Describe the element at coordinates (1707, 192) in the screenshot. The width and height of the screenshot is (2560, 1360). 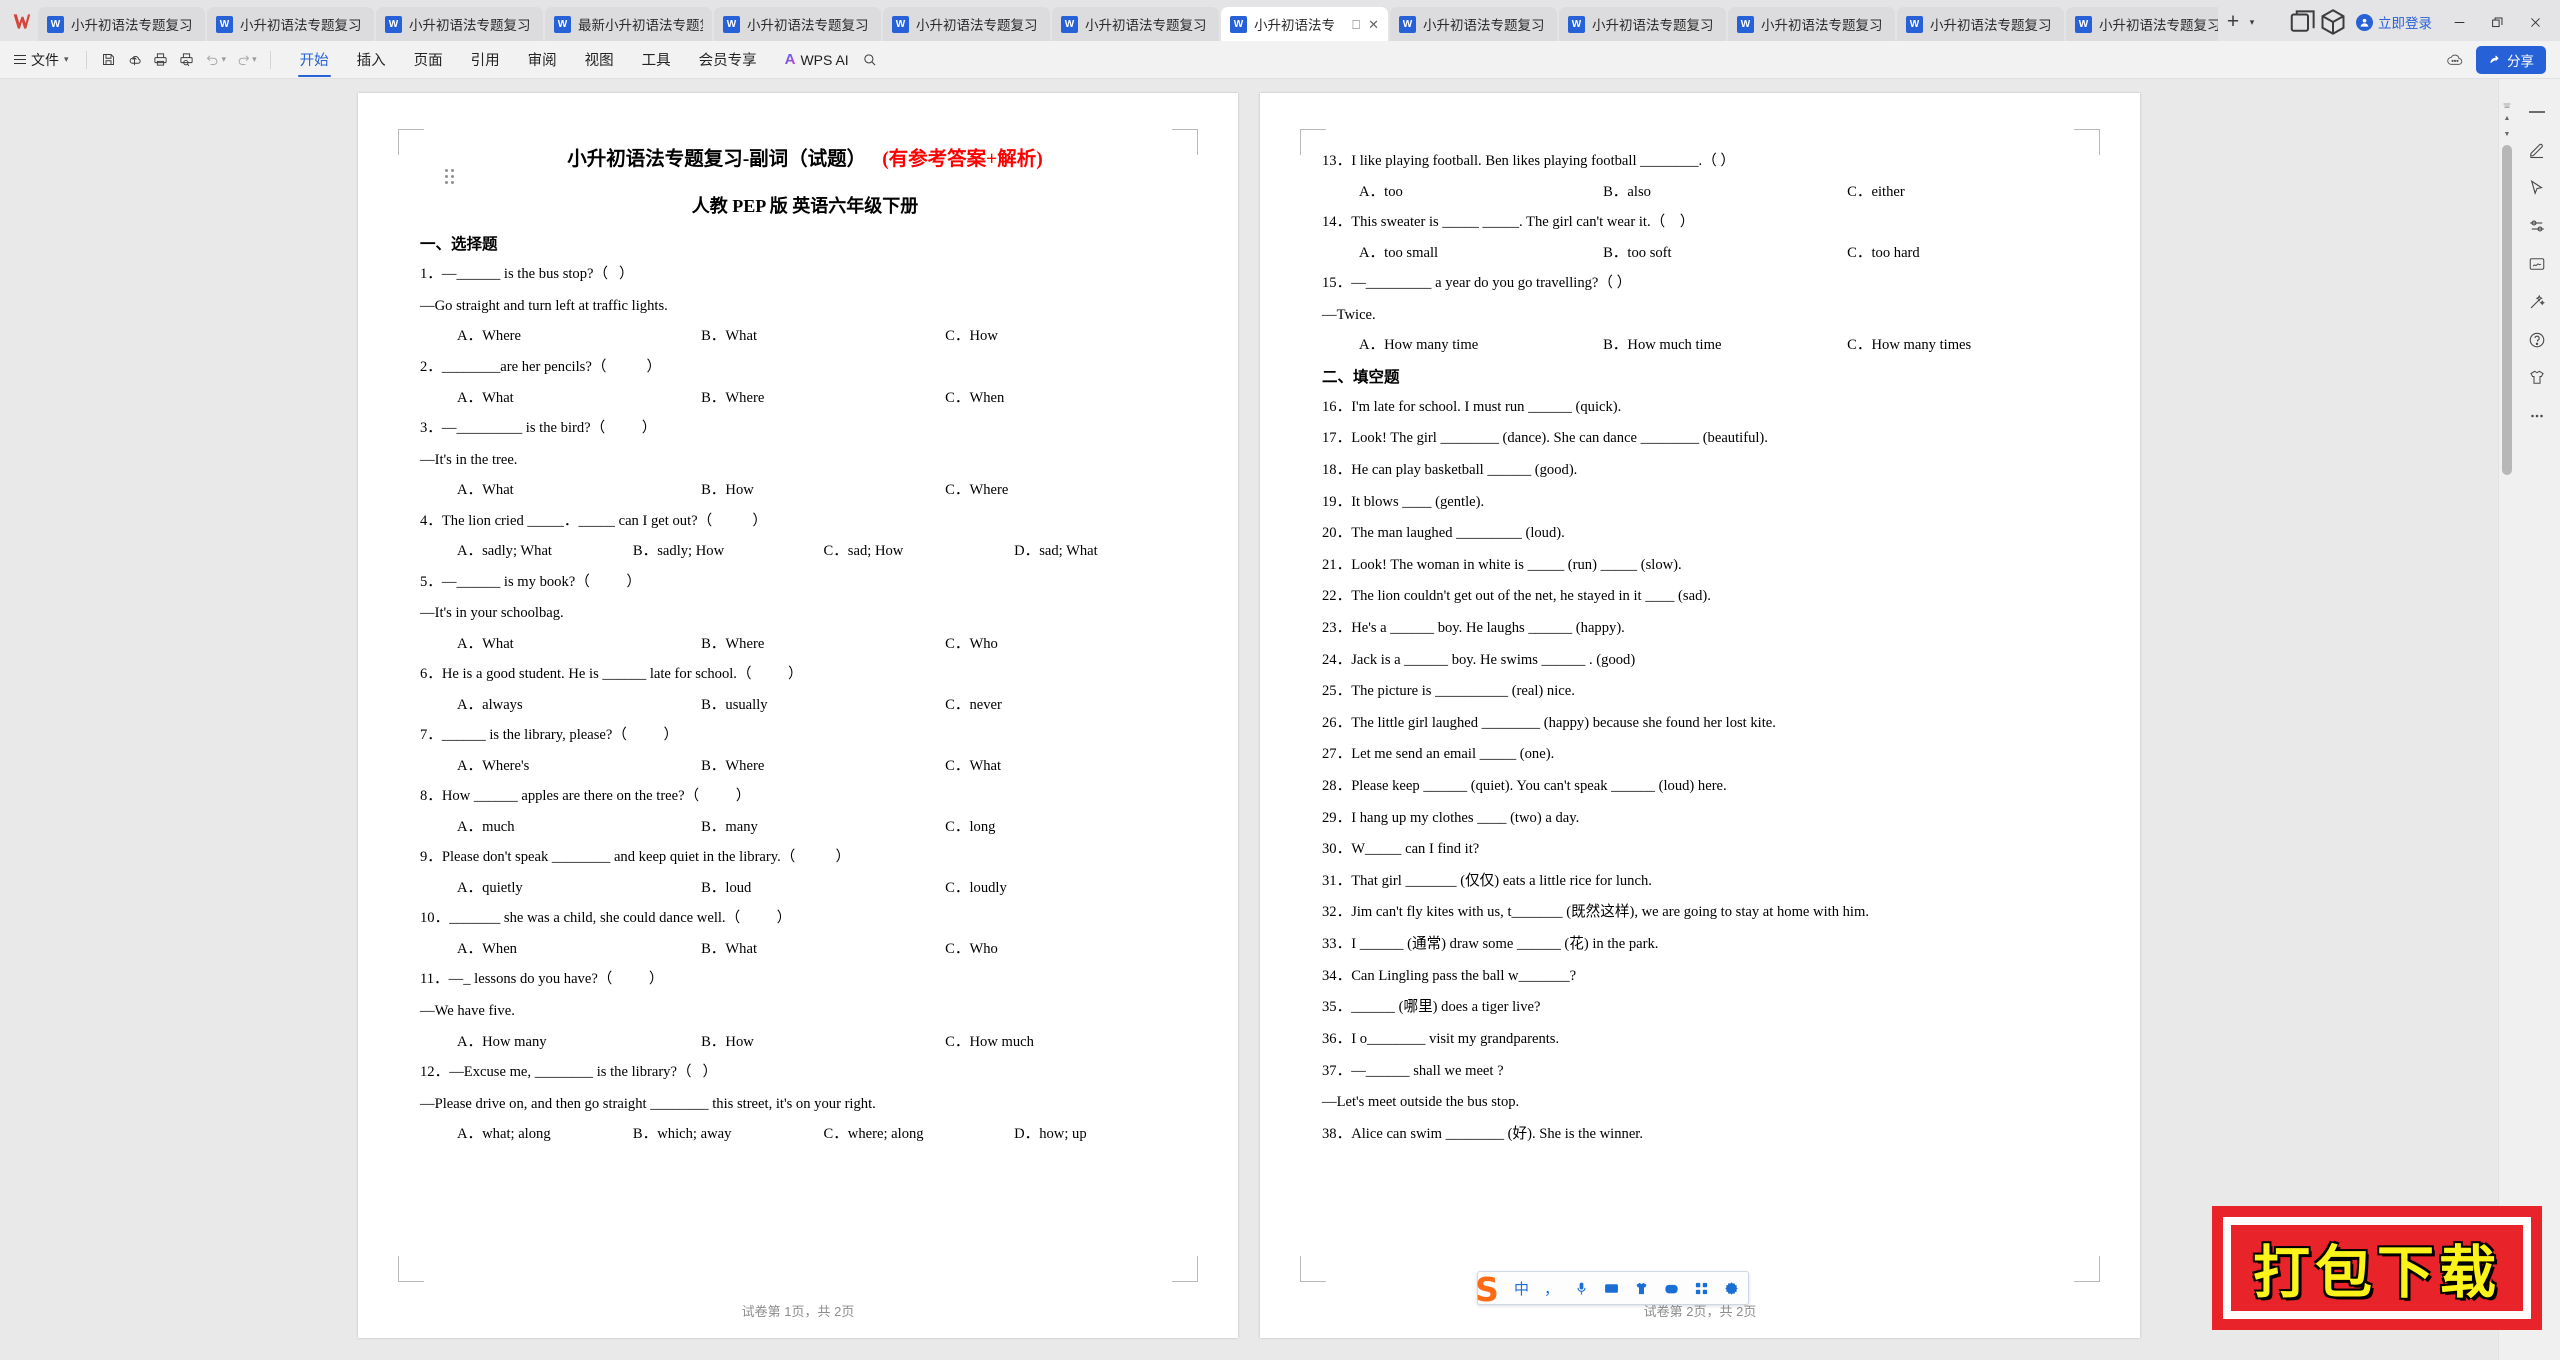
I see `answer-options: A．too B．also C．either` at that location.